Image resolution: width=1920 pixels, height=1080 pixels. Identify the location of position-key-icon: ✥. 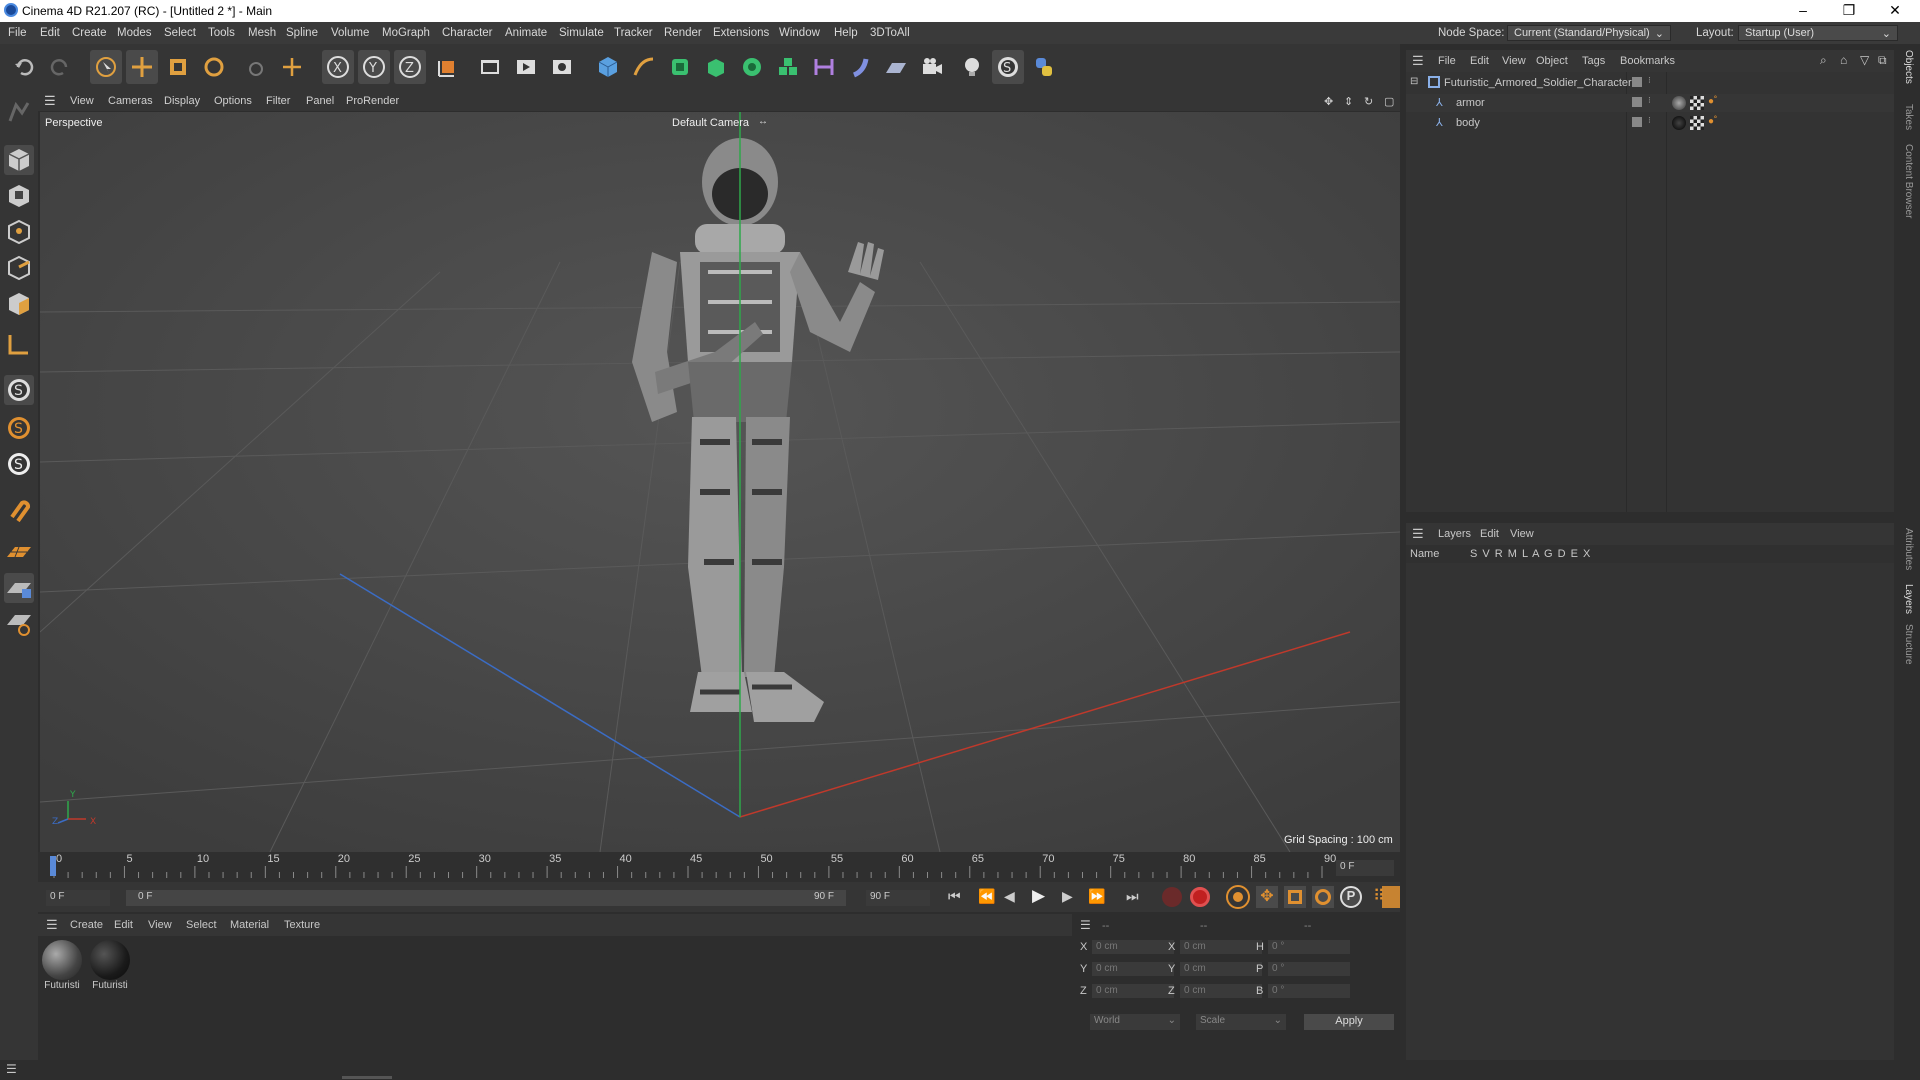
(1267, 897).